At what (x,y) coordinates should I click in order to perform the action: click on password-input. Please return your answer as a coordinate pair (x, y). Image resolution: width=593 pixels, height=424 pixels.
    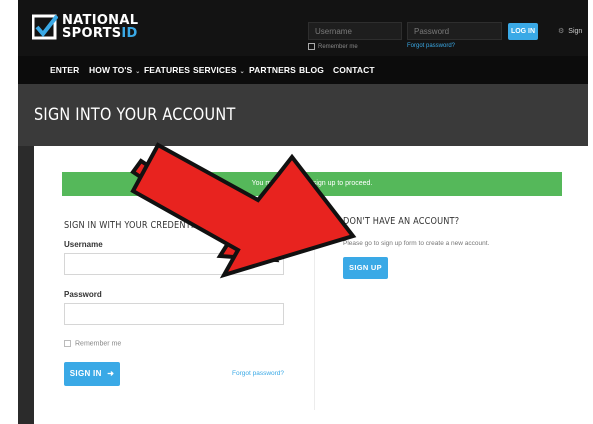
    Looking at the image, I should click on (174, 314).